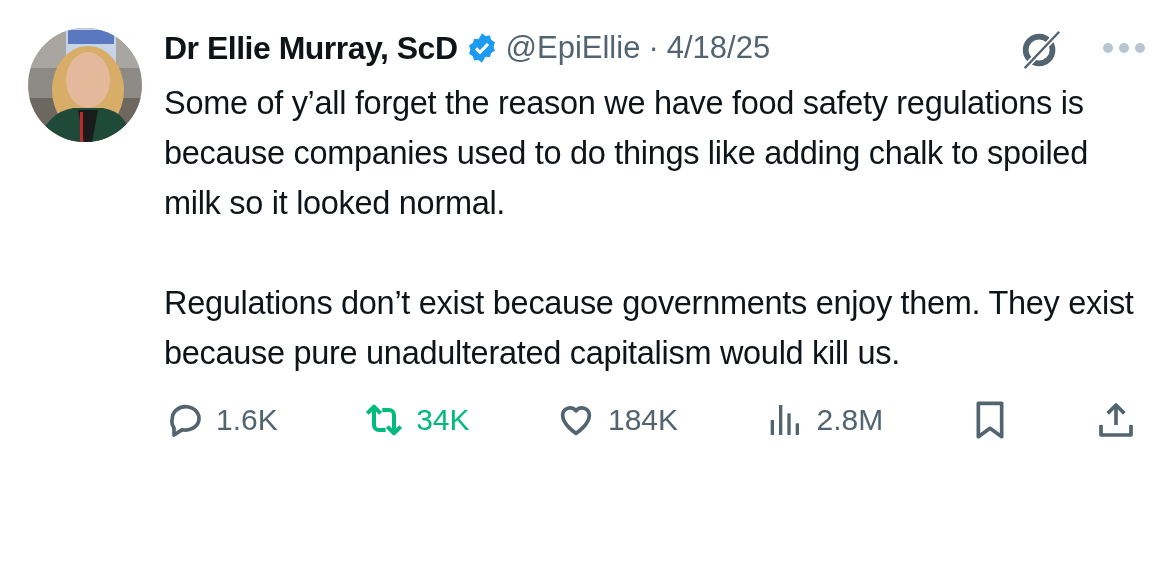  I want to click on like-button: 184K, so click(617, 420).